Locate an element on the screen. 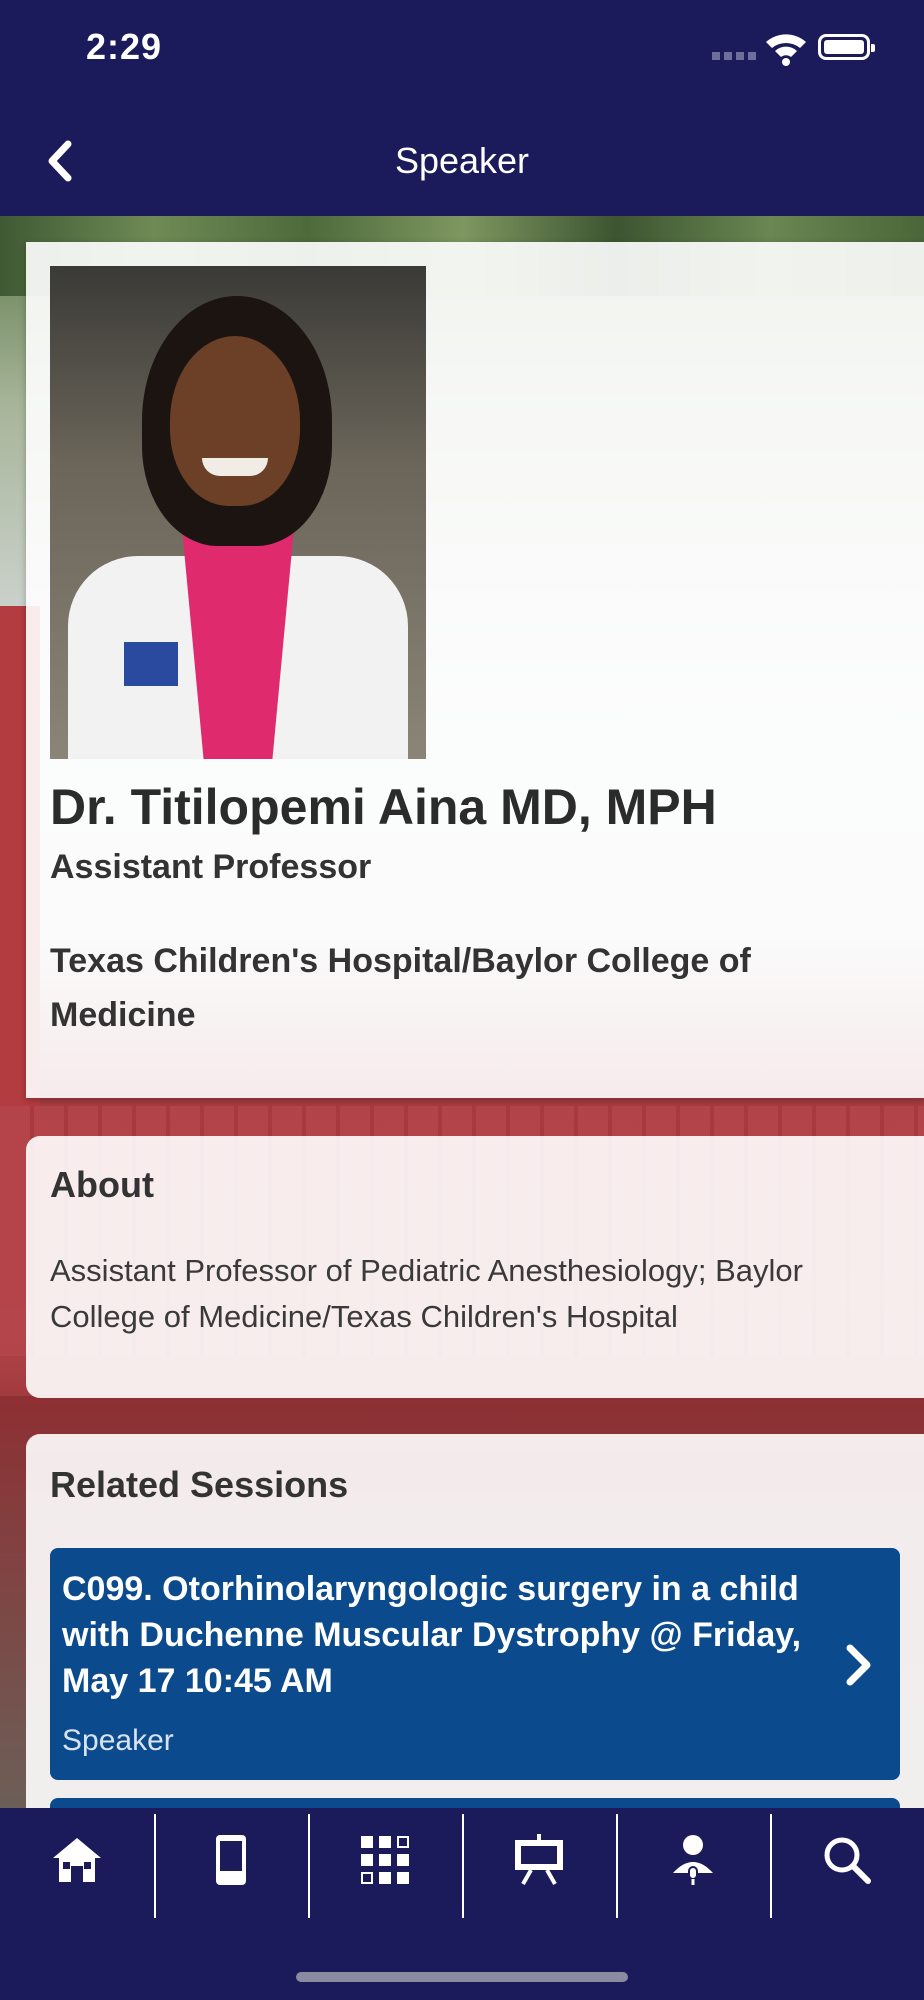  related-sessions-heading: Related Sessions is located at coordinates (199, 1484).